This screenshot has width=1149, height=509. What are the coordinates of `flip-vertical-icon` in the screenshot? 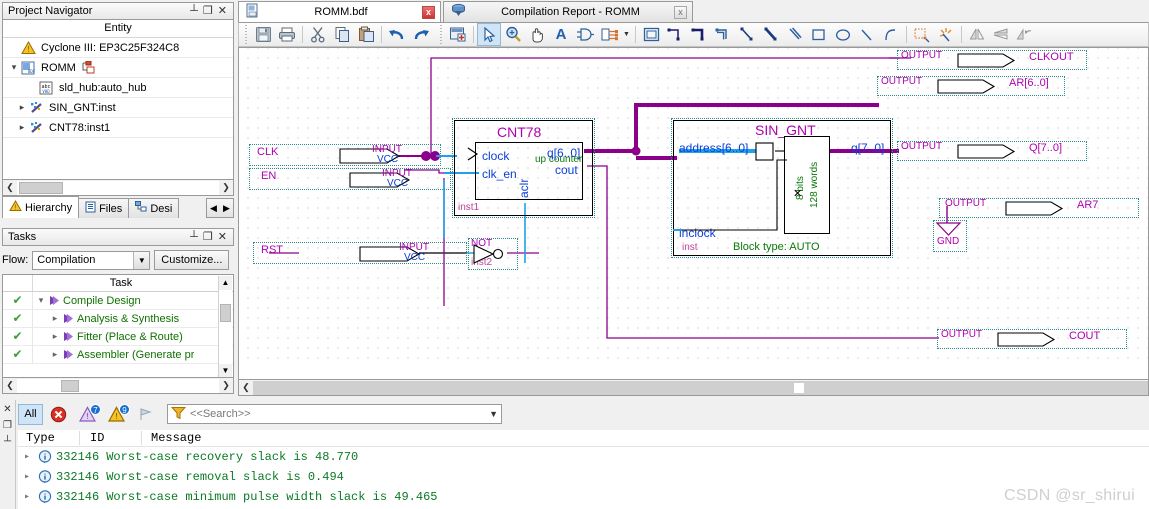 It's located at (1001, 34).